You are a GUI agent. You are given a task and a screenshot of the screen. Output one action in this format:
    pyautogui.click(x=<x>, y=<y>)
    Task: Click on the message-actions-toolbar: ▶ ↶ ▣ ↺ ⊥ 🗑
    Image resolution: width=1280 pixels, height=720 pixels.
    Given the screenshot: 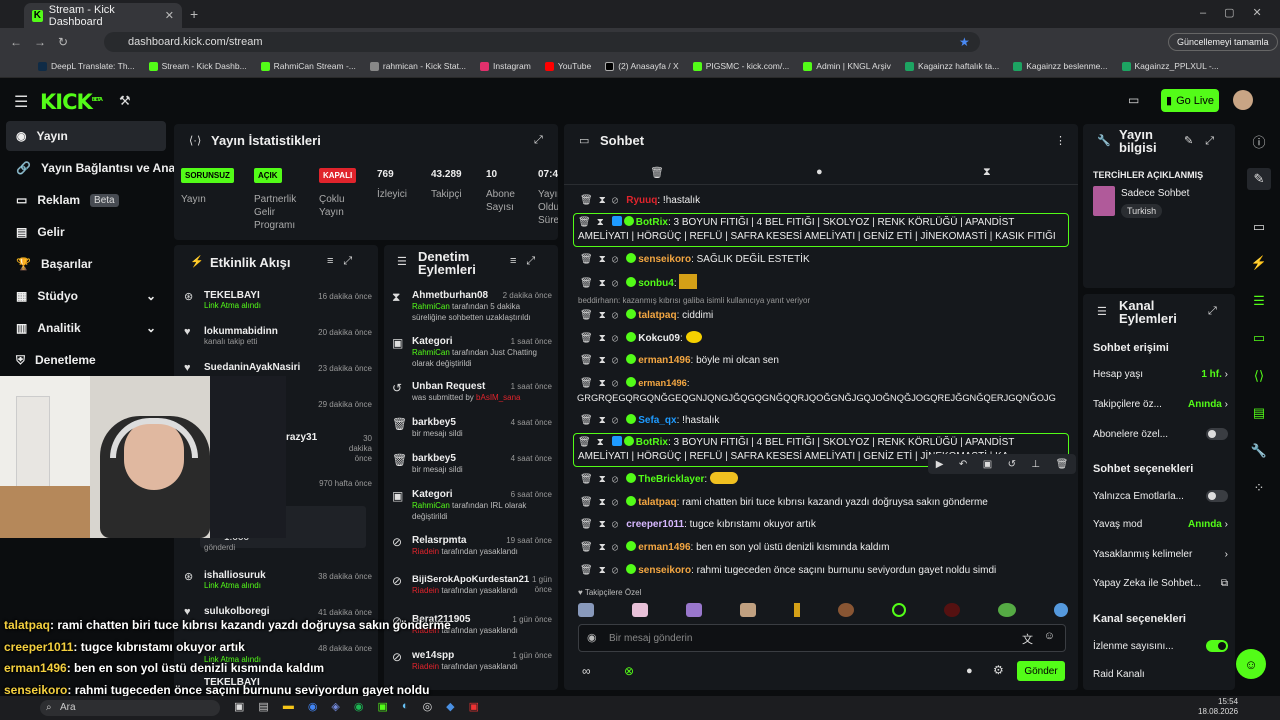 What is the action you would take?
    pyautogui.click(x=1002, y=464)
    